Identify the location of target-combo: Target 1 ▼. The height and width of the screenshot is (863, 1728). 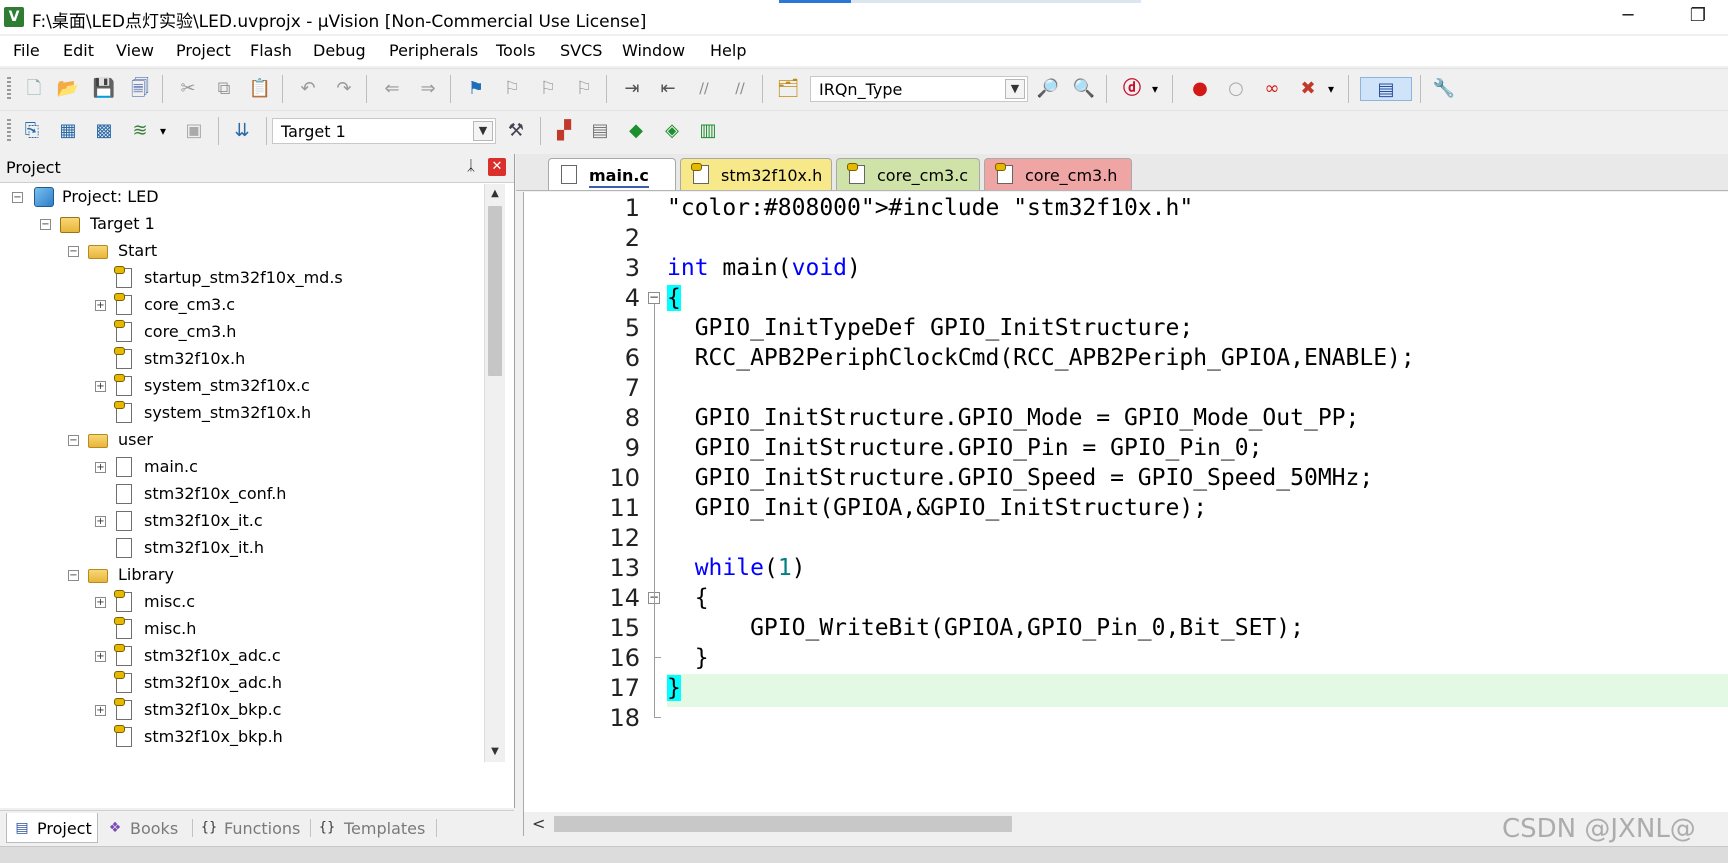
(384, 131).